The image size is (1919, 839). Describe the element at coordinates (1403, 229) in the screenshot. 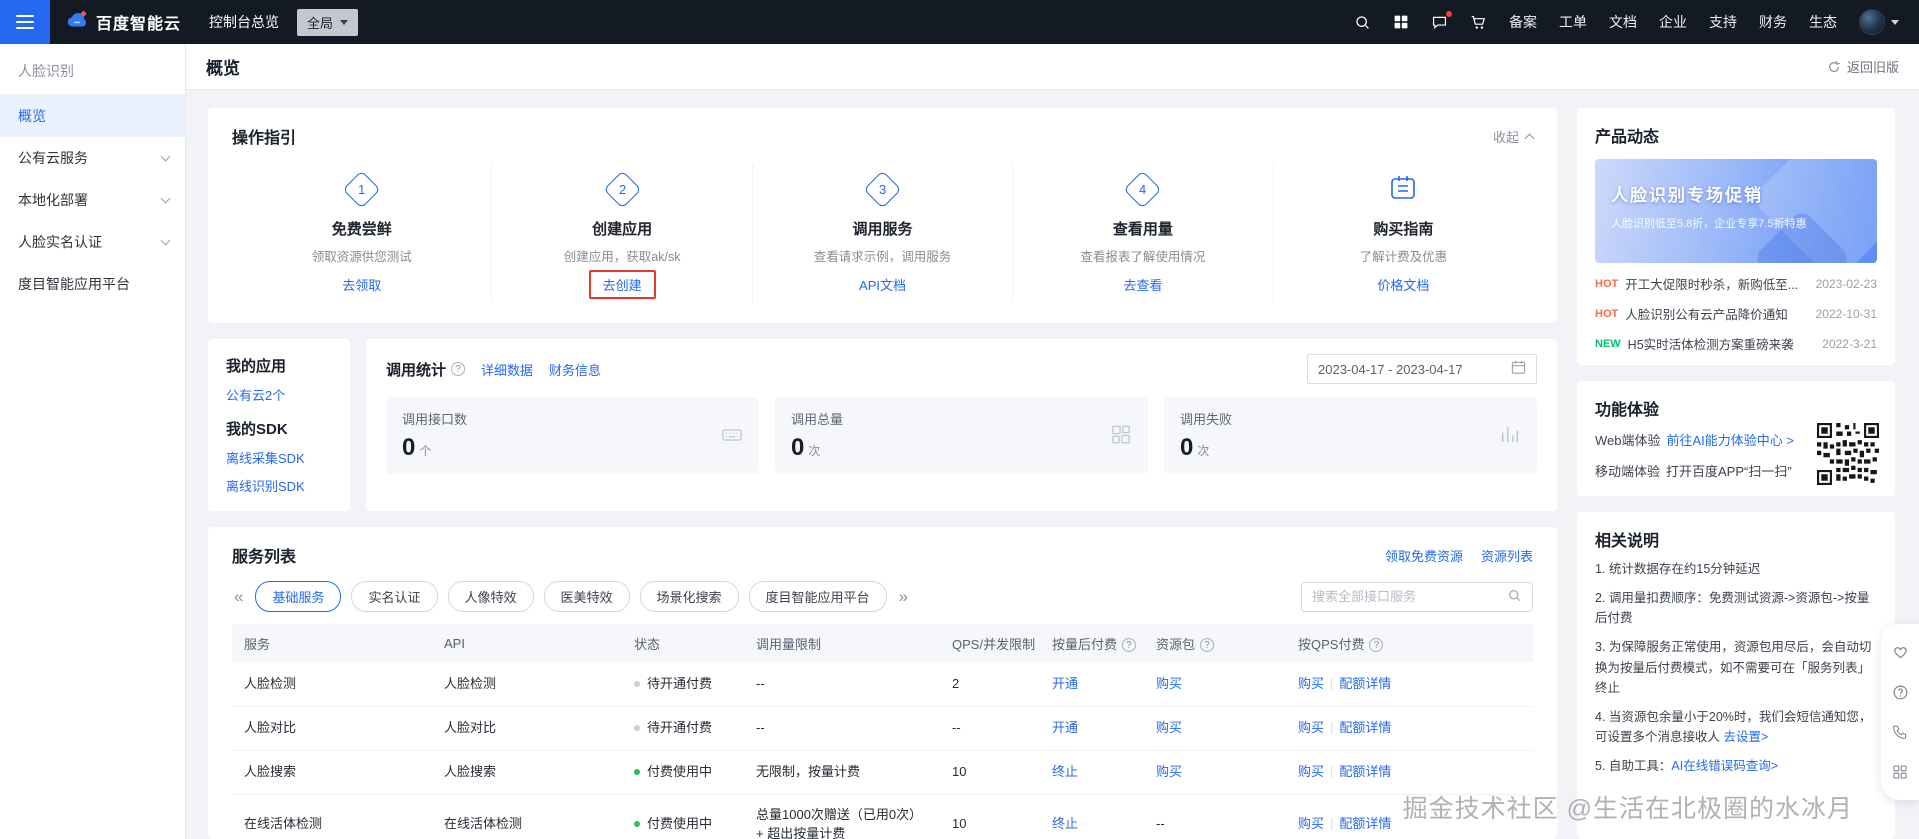

I see `step-title: 购买指南` at that location.